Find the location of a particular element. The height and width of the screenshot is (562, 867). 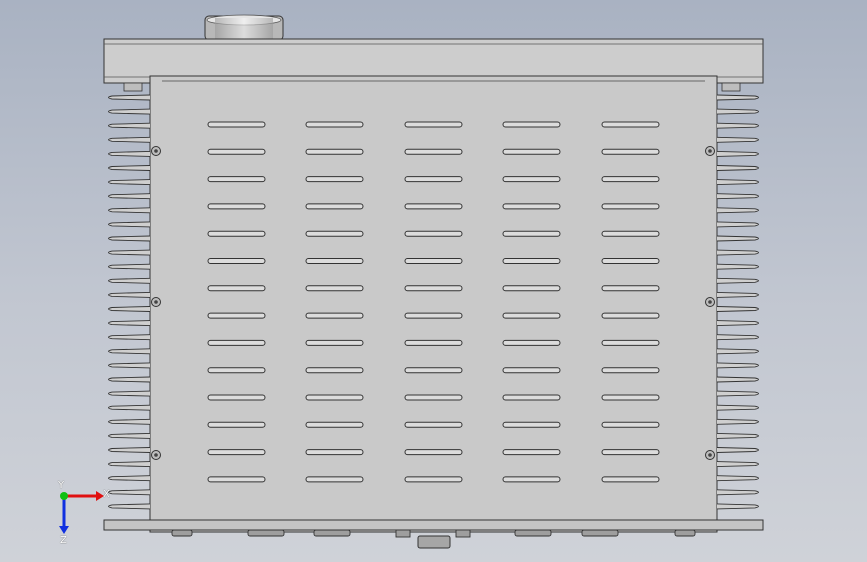

lid-bracket-right is located at coordinates (731, 87).